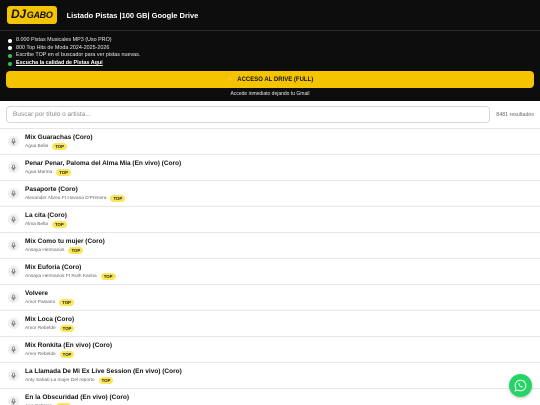  What do you see at coordinates (275, 79) in the screenshot?
I see `drive-access-label: ACCESO AL DRIVE (FULL)` at bounding box center [275, 79].